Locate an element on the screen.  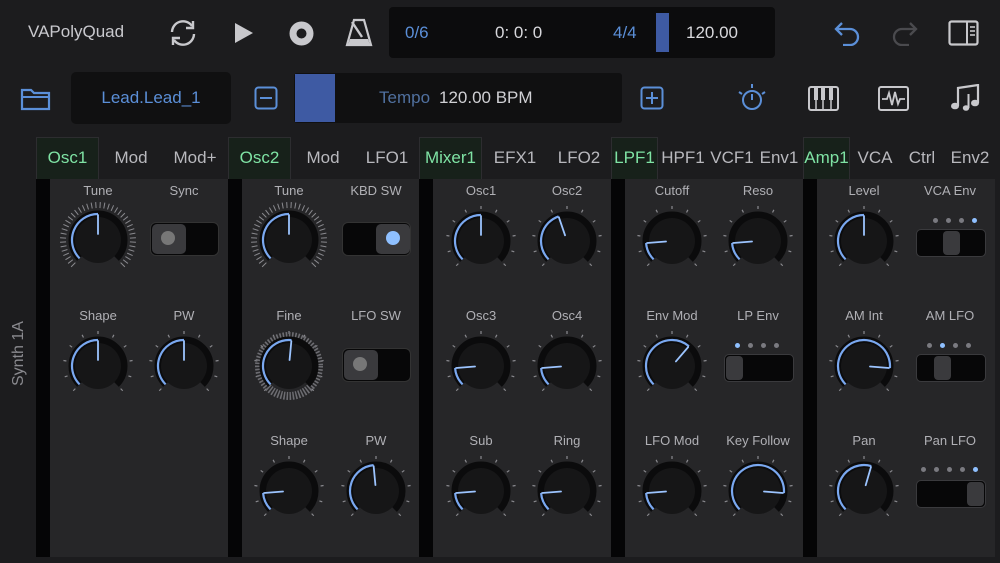
osc1-shape-knob is located at coordinates (98, 366).